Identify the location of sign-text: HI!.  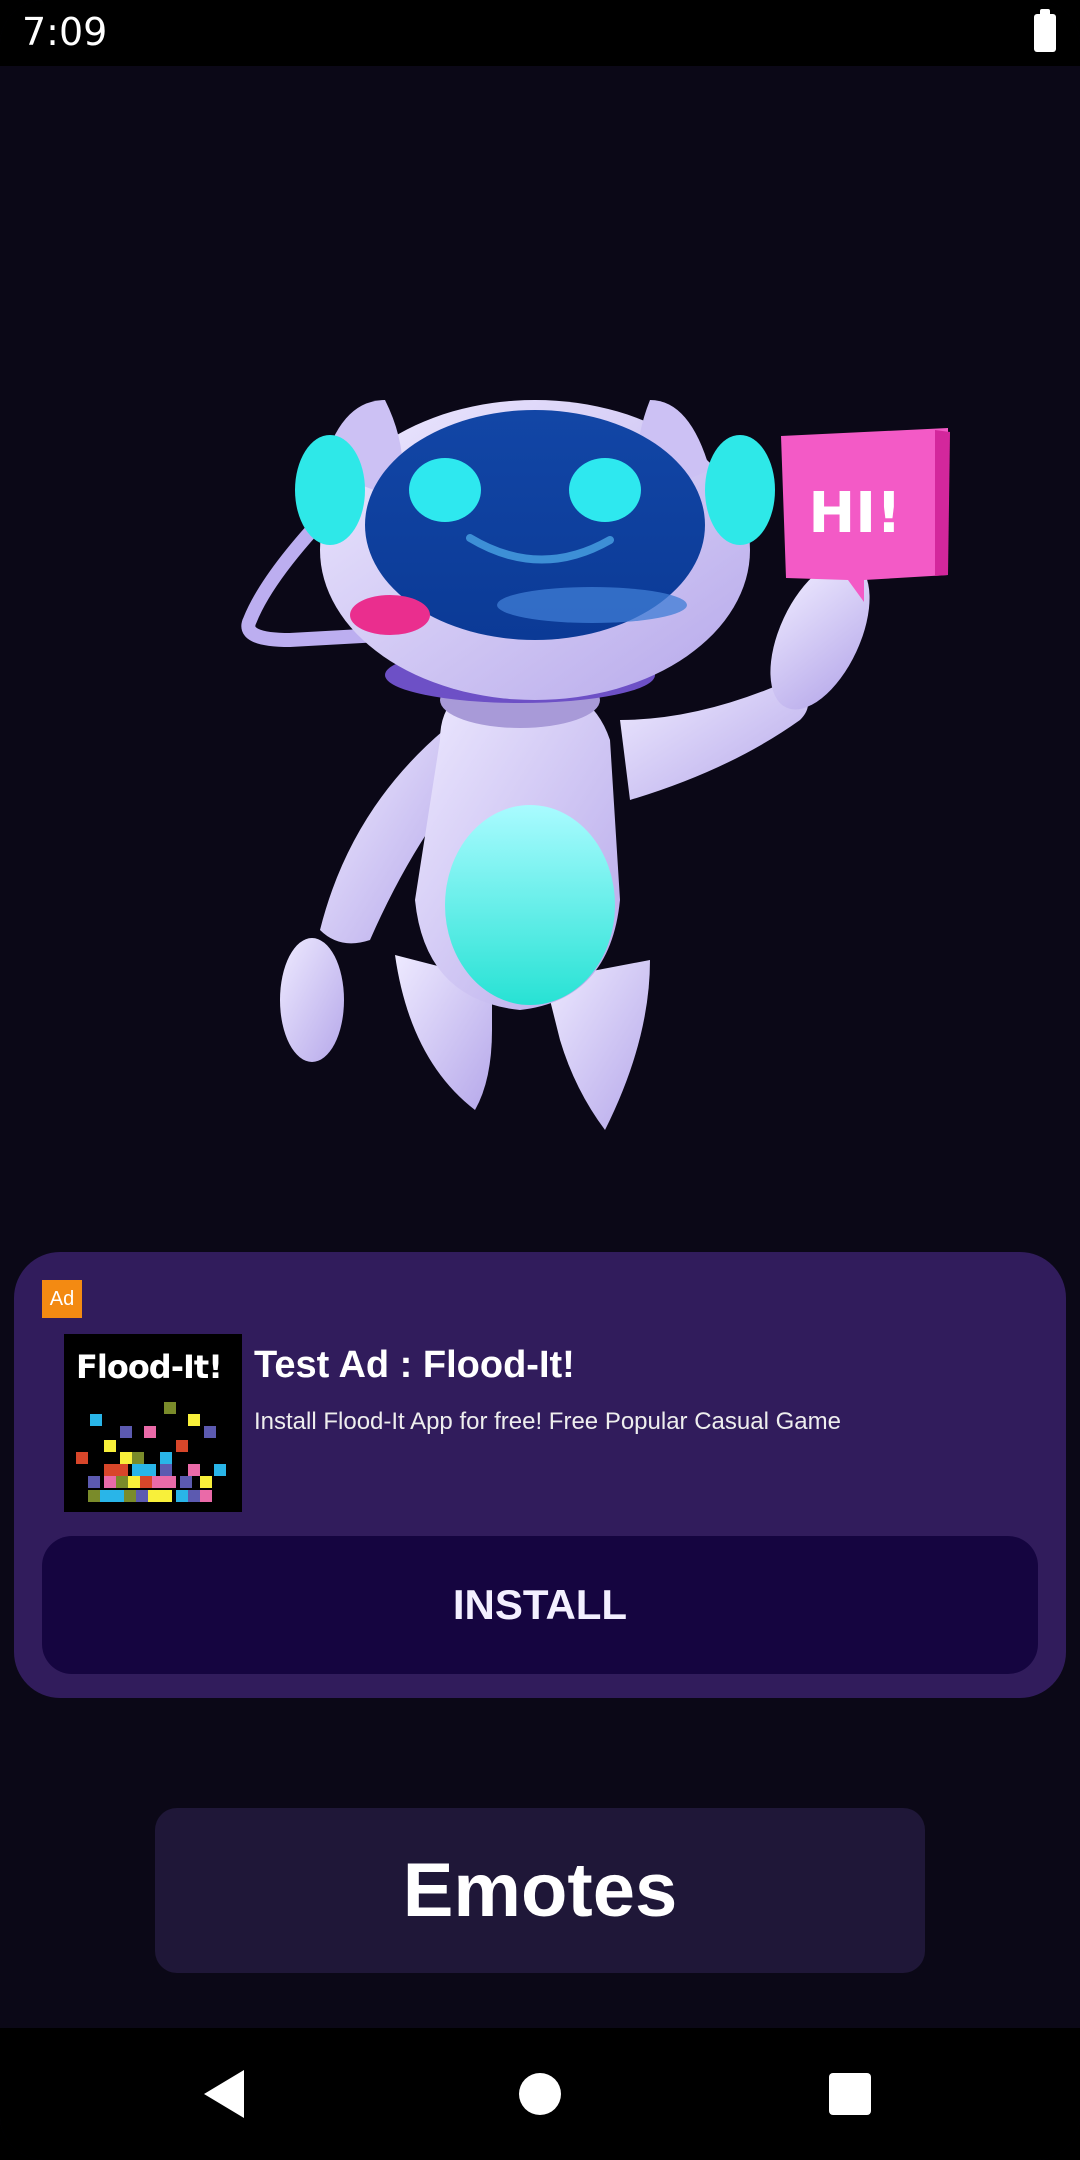
(854, 513).